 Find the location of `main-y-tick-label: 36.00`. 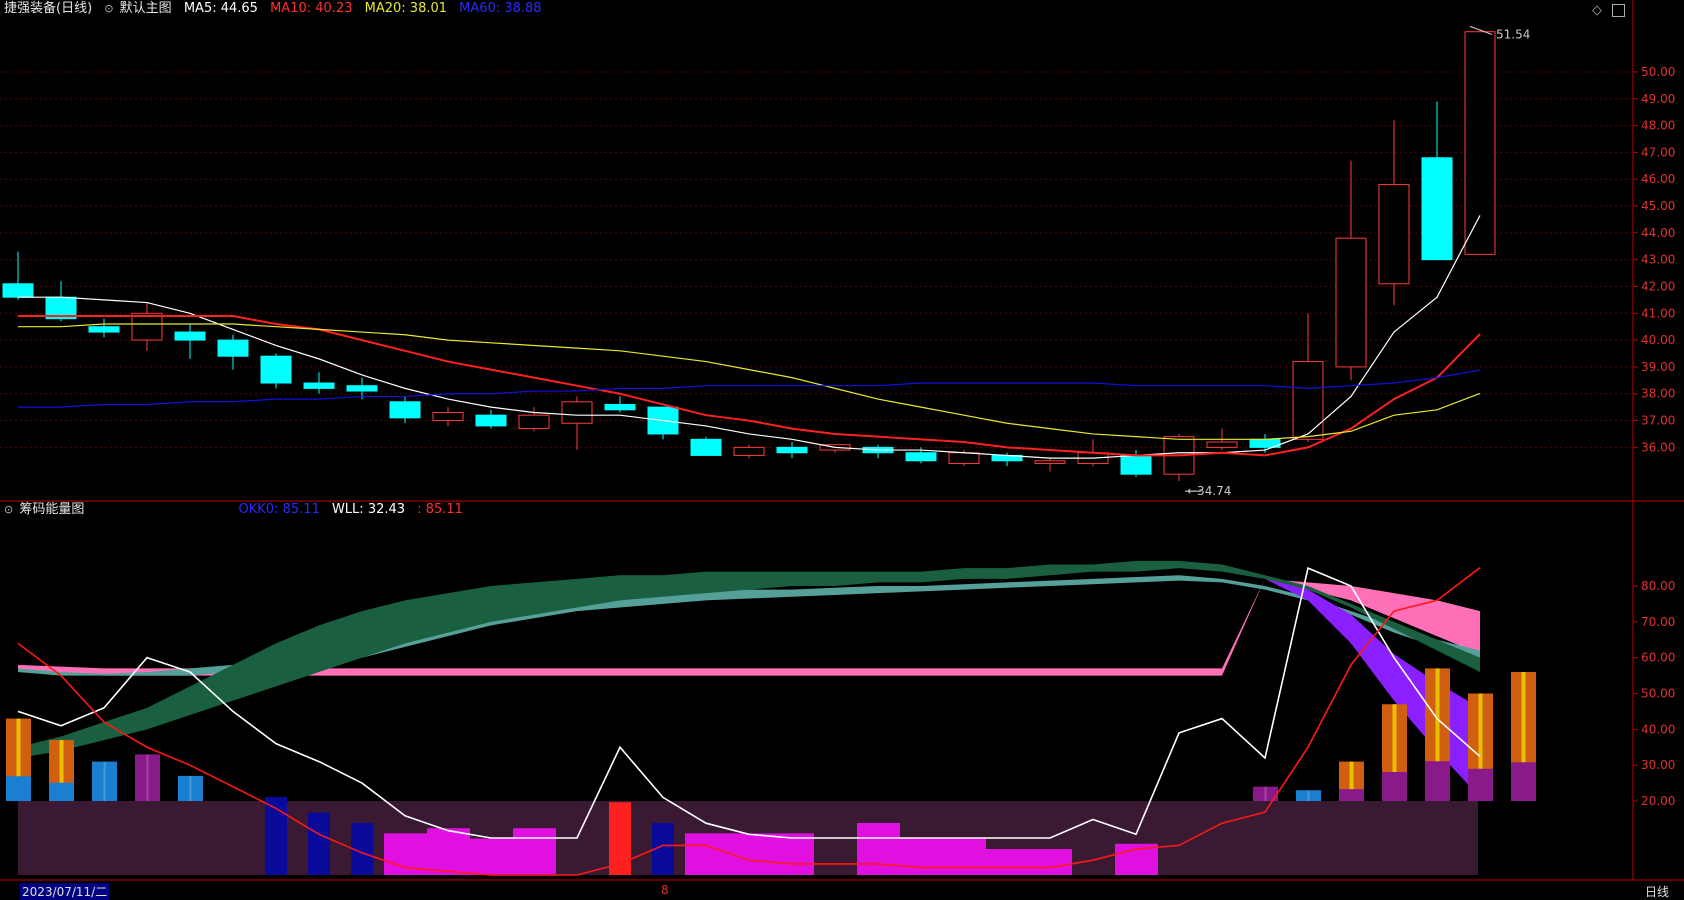

main-y-tick-label: 36.00 is located at coordinates (1658, 447).